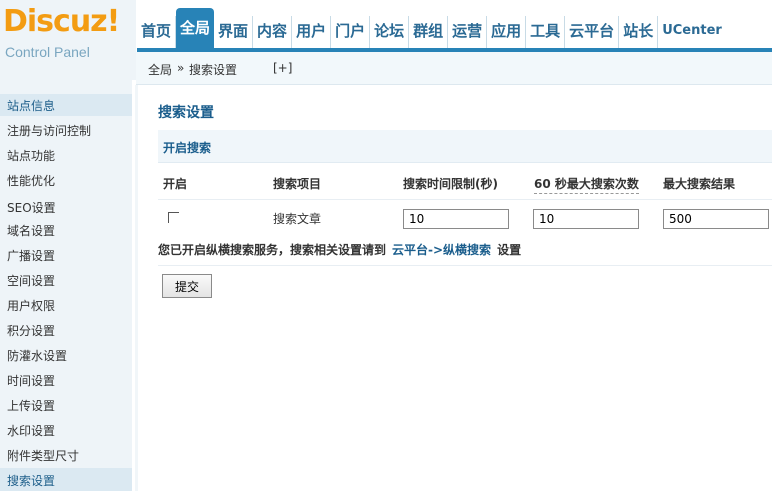 This screenshot has height=491, width=772. Describe the element at coordinates (186, 113) in the screenshot. I see `page-title: 搜索设置` at that location.